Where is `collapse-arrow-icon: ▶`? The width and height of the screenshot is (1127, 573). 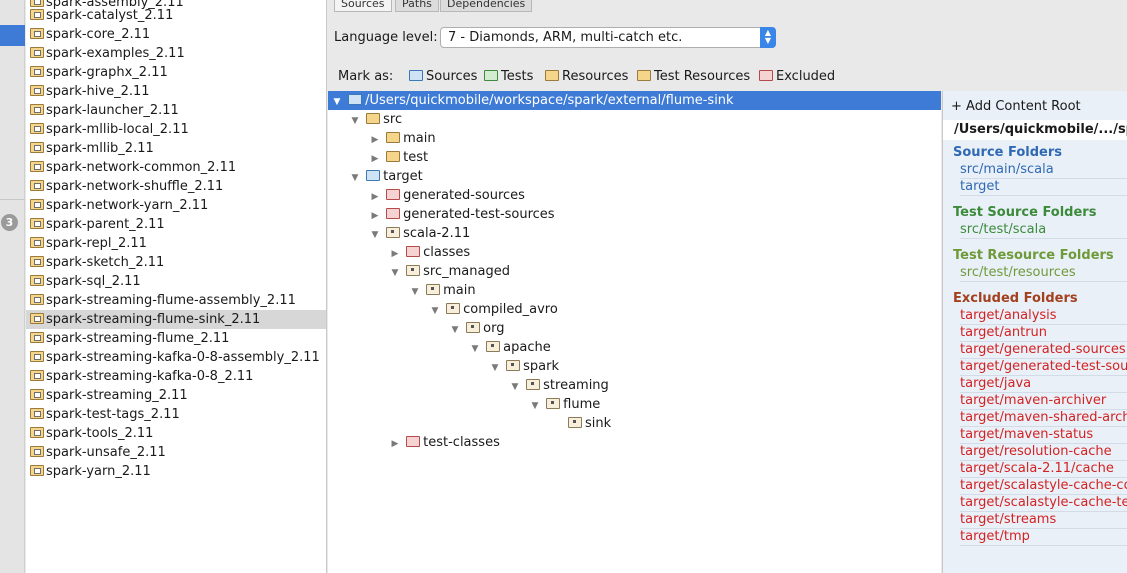 collapse-arrow-icon: ▶ is located at coordinates (395, 444).